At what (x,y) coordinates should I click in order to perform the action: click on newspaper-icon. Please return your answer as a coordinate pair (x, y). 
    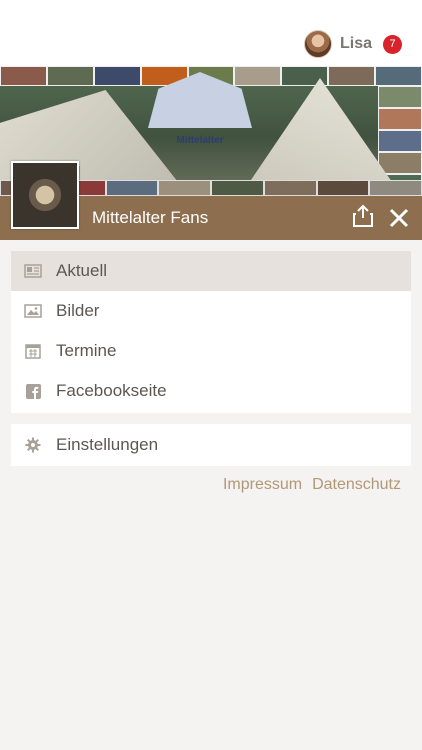
    Looking at the image, I should click on (33, 271).